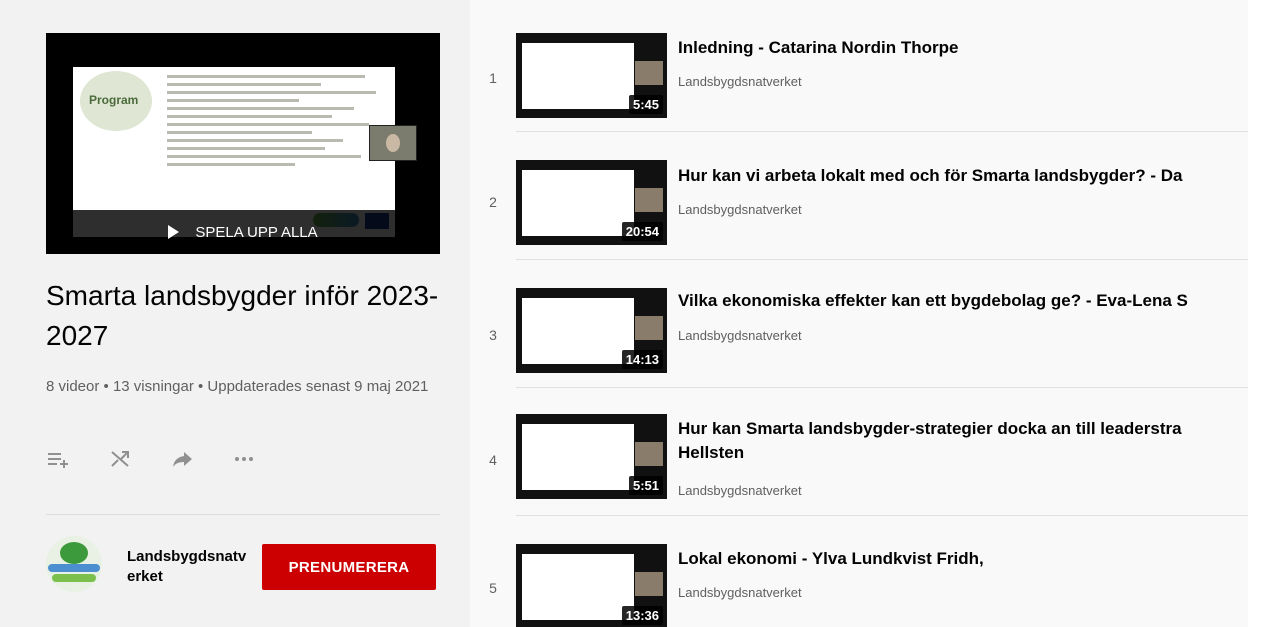  I want to click on share-icon, so click(201, 459).